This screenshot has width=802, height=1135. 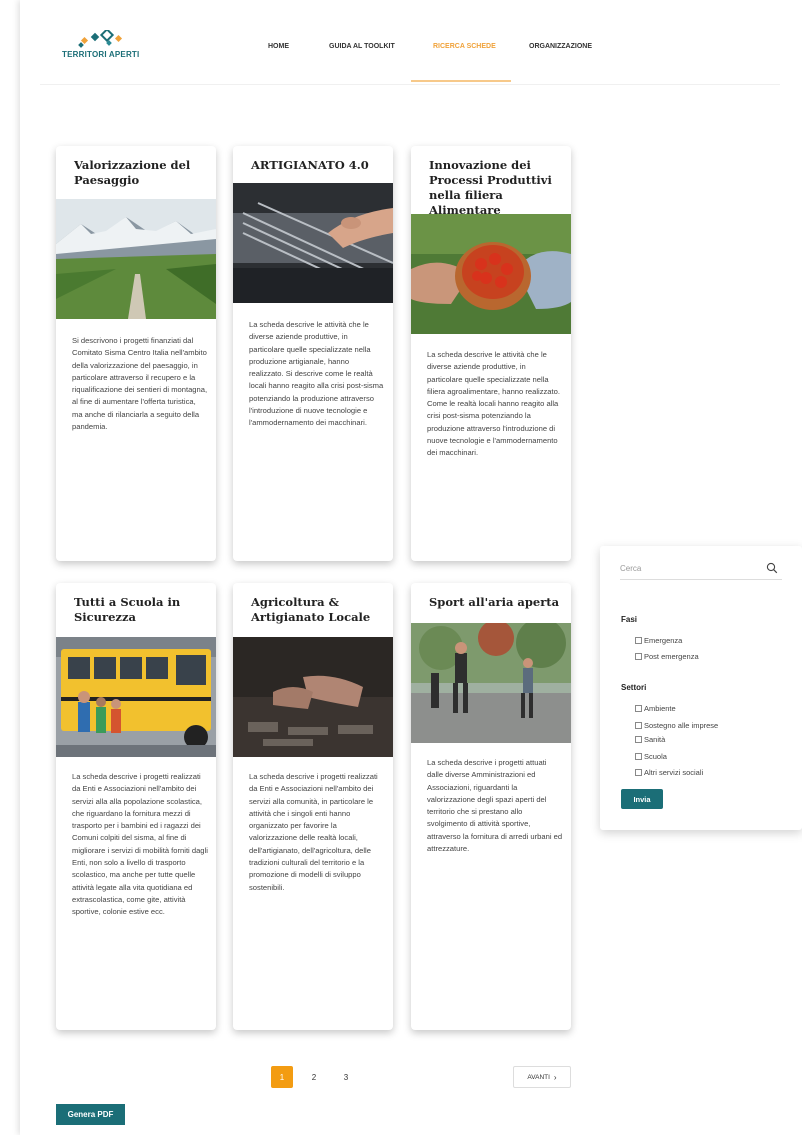 I want to click on card-title: Agricoltura & Artigianato Locale, so click(x=311, y=609).